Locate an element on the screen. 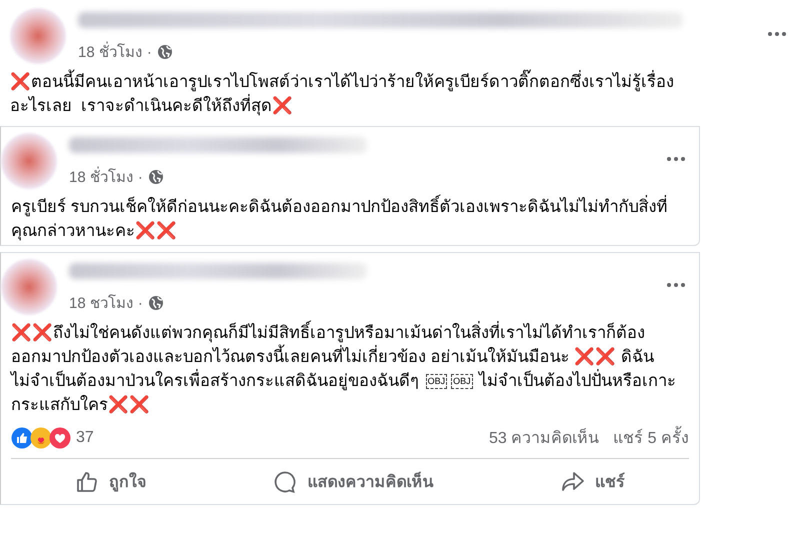 The image size is (800, 546). thumbs-up-icon is located at coordinates (86, 482).